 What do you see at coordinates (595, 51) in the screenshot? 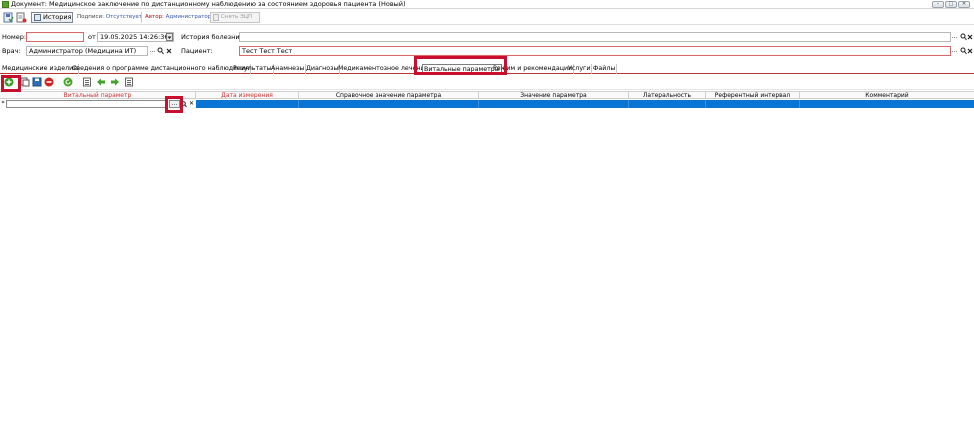
I see `patient-field: Тест Тест Тест` at bounding box center [595, 51].